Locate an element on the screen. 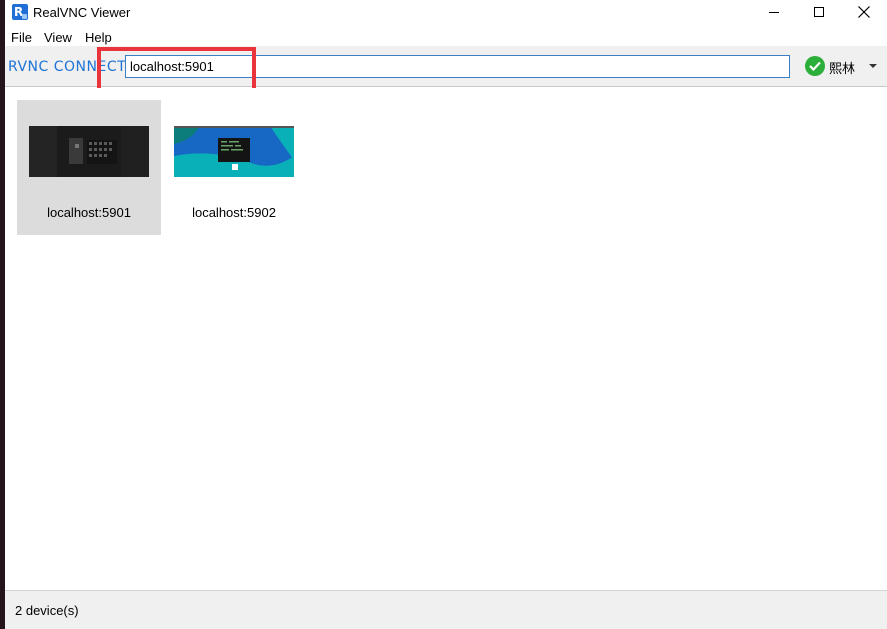 This screenshot has height=629, width=887. toolbar: RVNC CONNECT 熙林 is located at coordinates (446, 69).